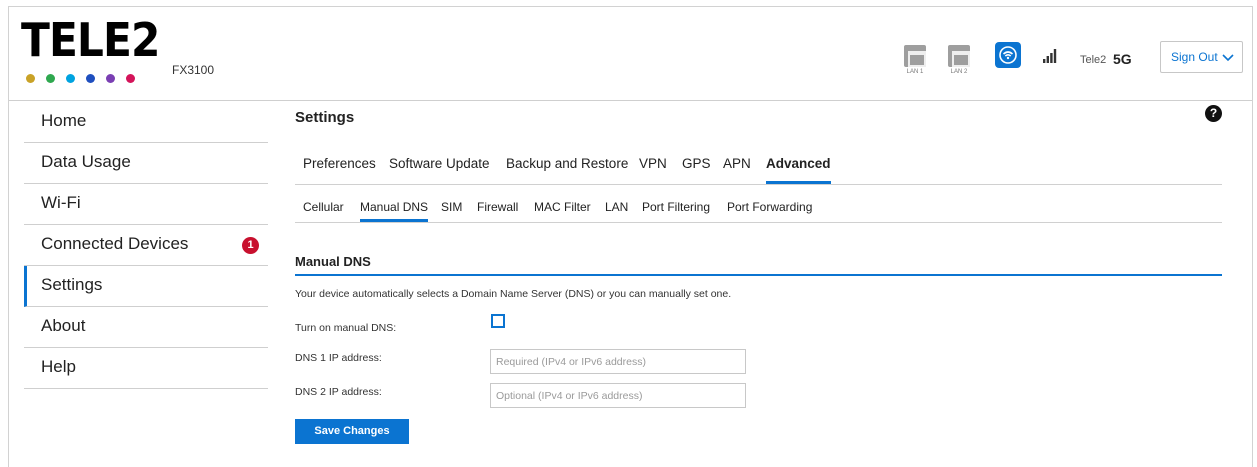 This screenshot has height=467, width=1257. Describe the element at coordinates (737, 170) in the screenshot. I see `tab-apn: APN` at that location.